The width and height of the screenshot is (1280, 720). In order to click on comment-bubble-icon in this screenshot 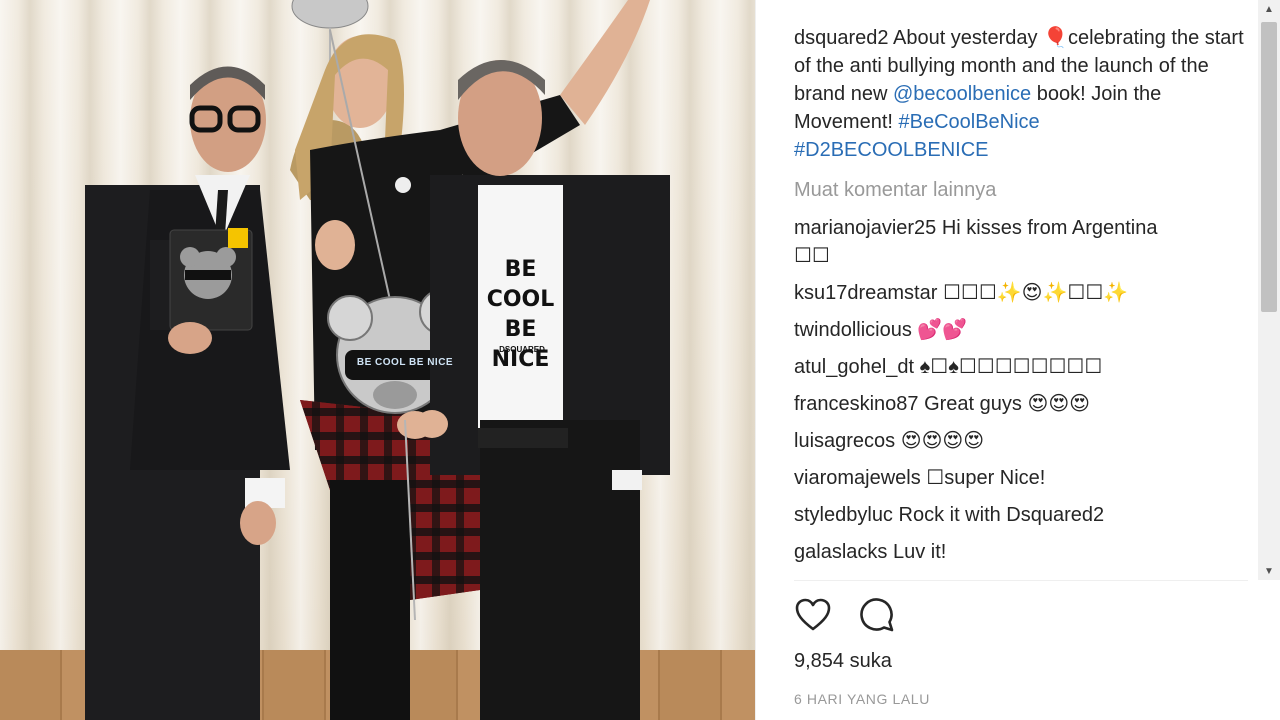, I will do `click(877, 615)`.